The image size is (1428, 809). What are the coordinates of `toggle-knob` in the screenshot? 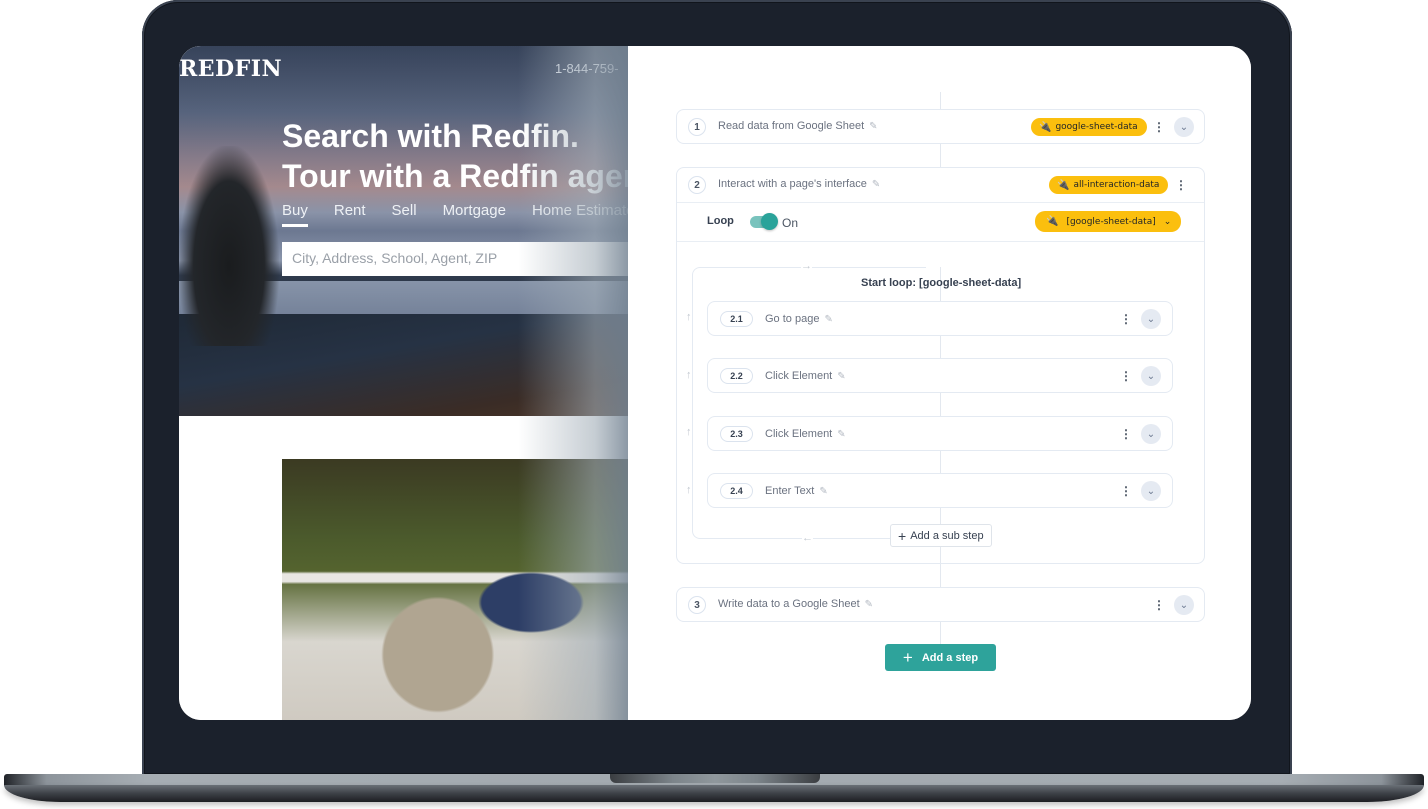 It's located at (769, 221).